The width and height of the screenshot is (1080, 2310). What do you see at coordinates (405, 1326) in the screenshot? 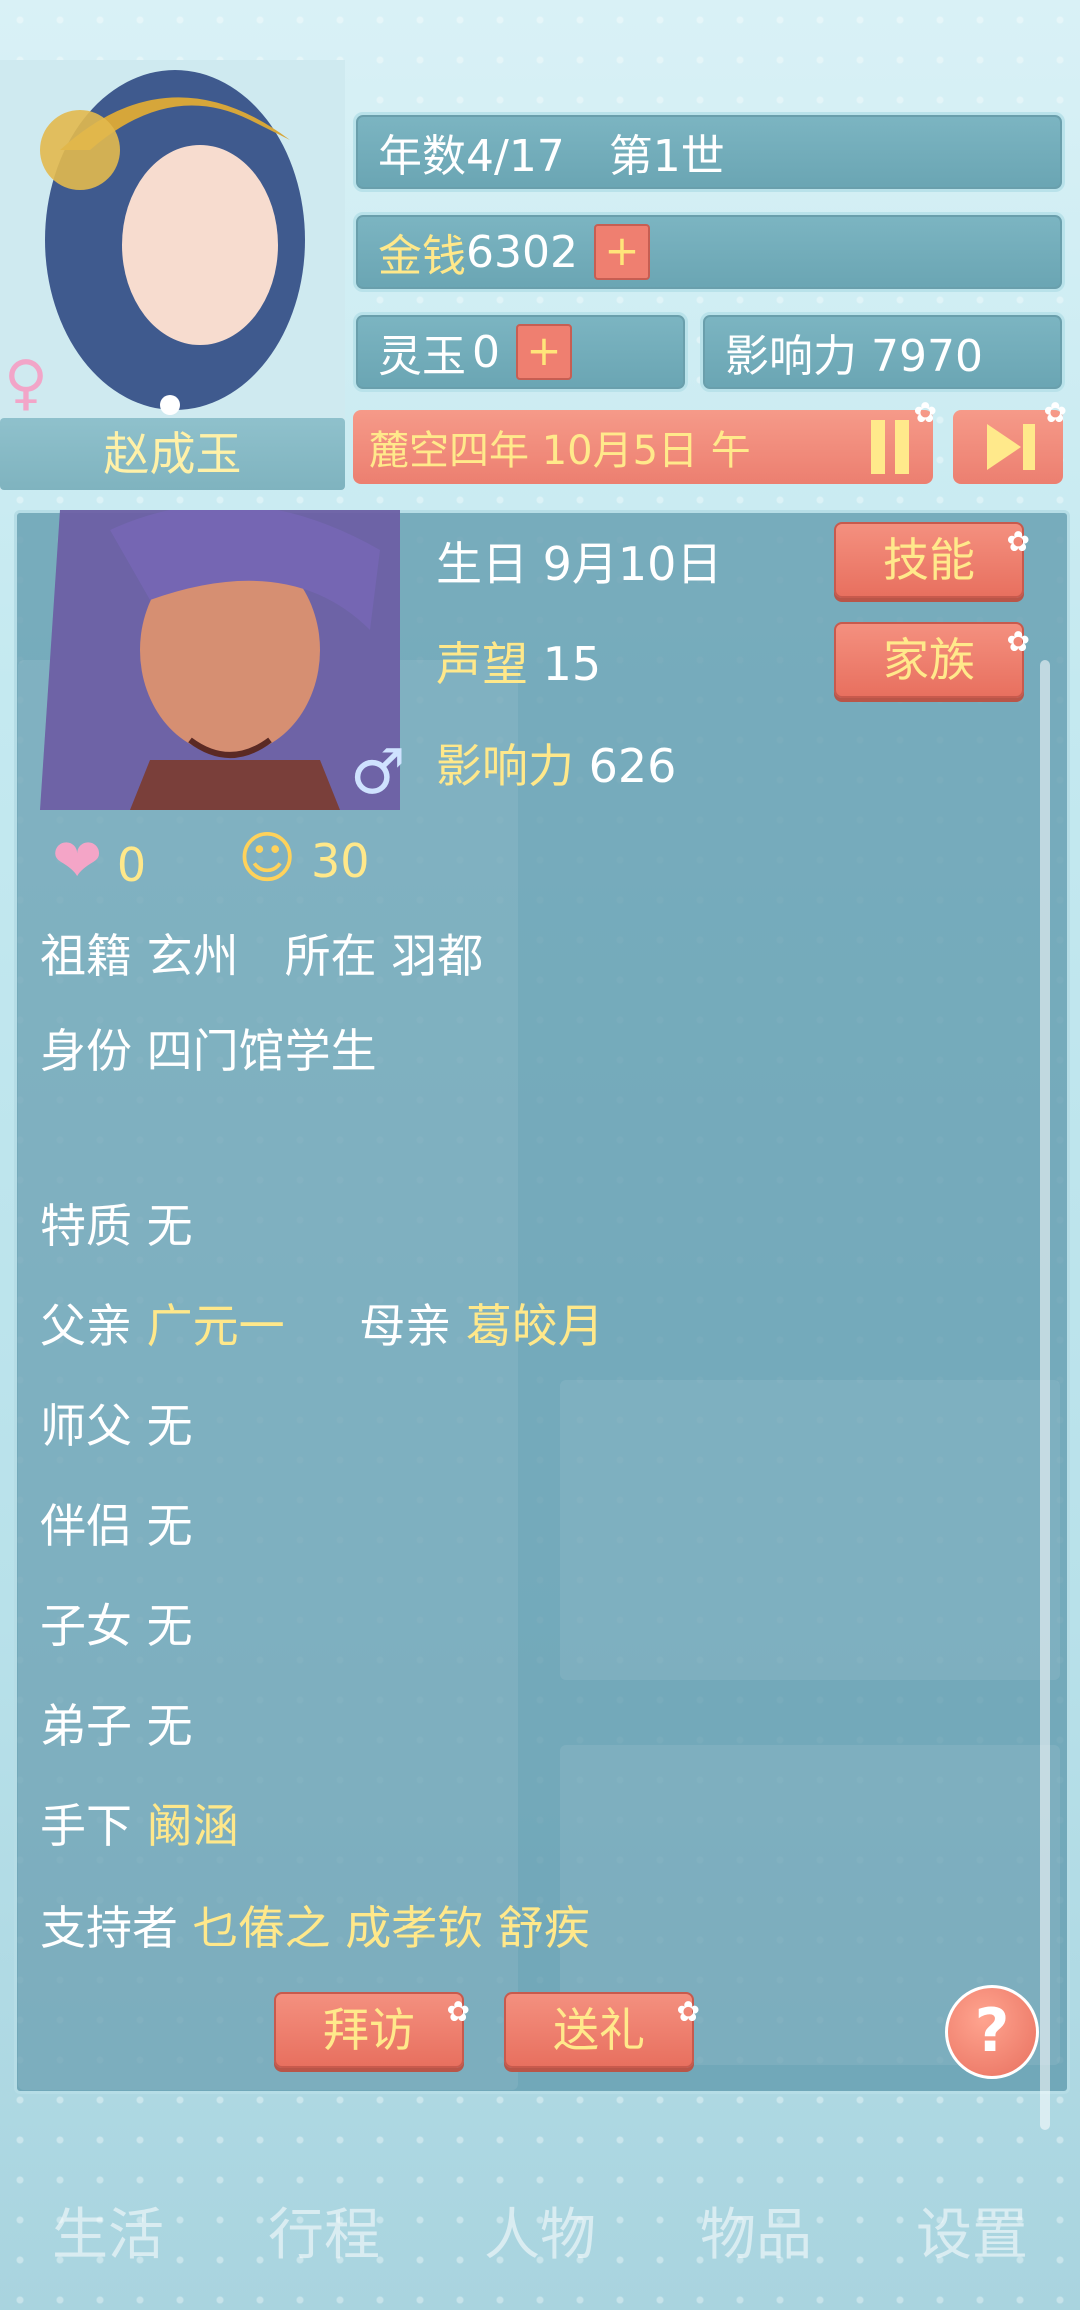
I see `mother-label: 母亲` at bounding box center [405, 1326].